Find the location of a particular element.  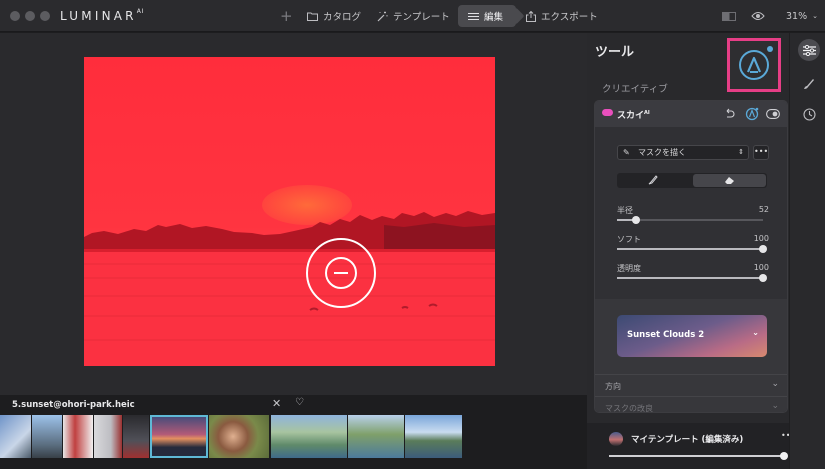

sky-tool-header: スカイAI is located at coordinates (691, 114).